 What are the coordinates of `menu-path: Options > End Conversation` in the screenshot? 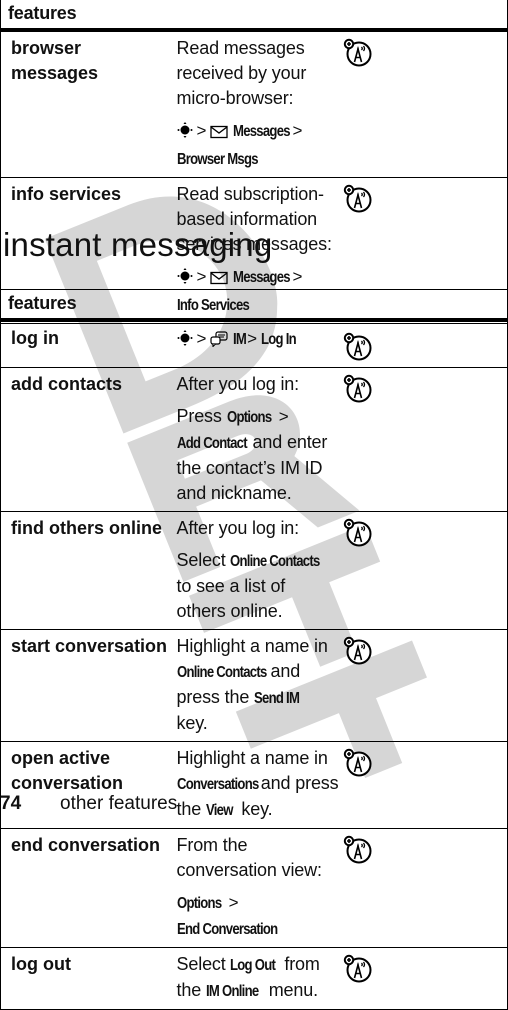 It's located at (258, 916).